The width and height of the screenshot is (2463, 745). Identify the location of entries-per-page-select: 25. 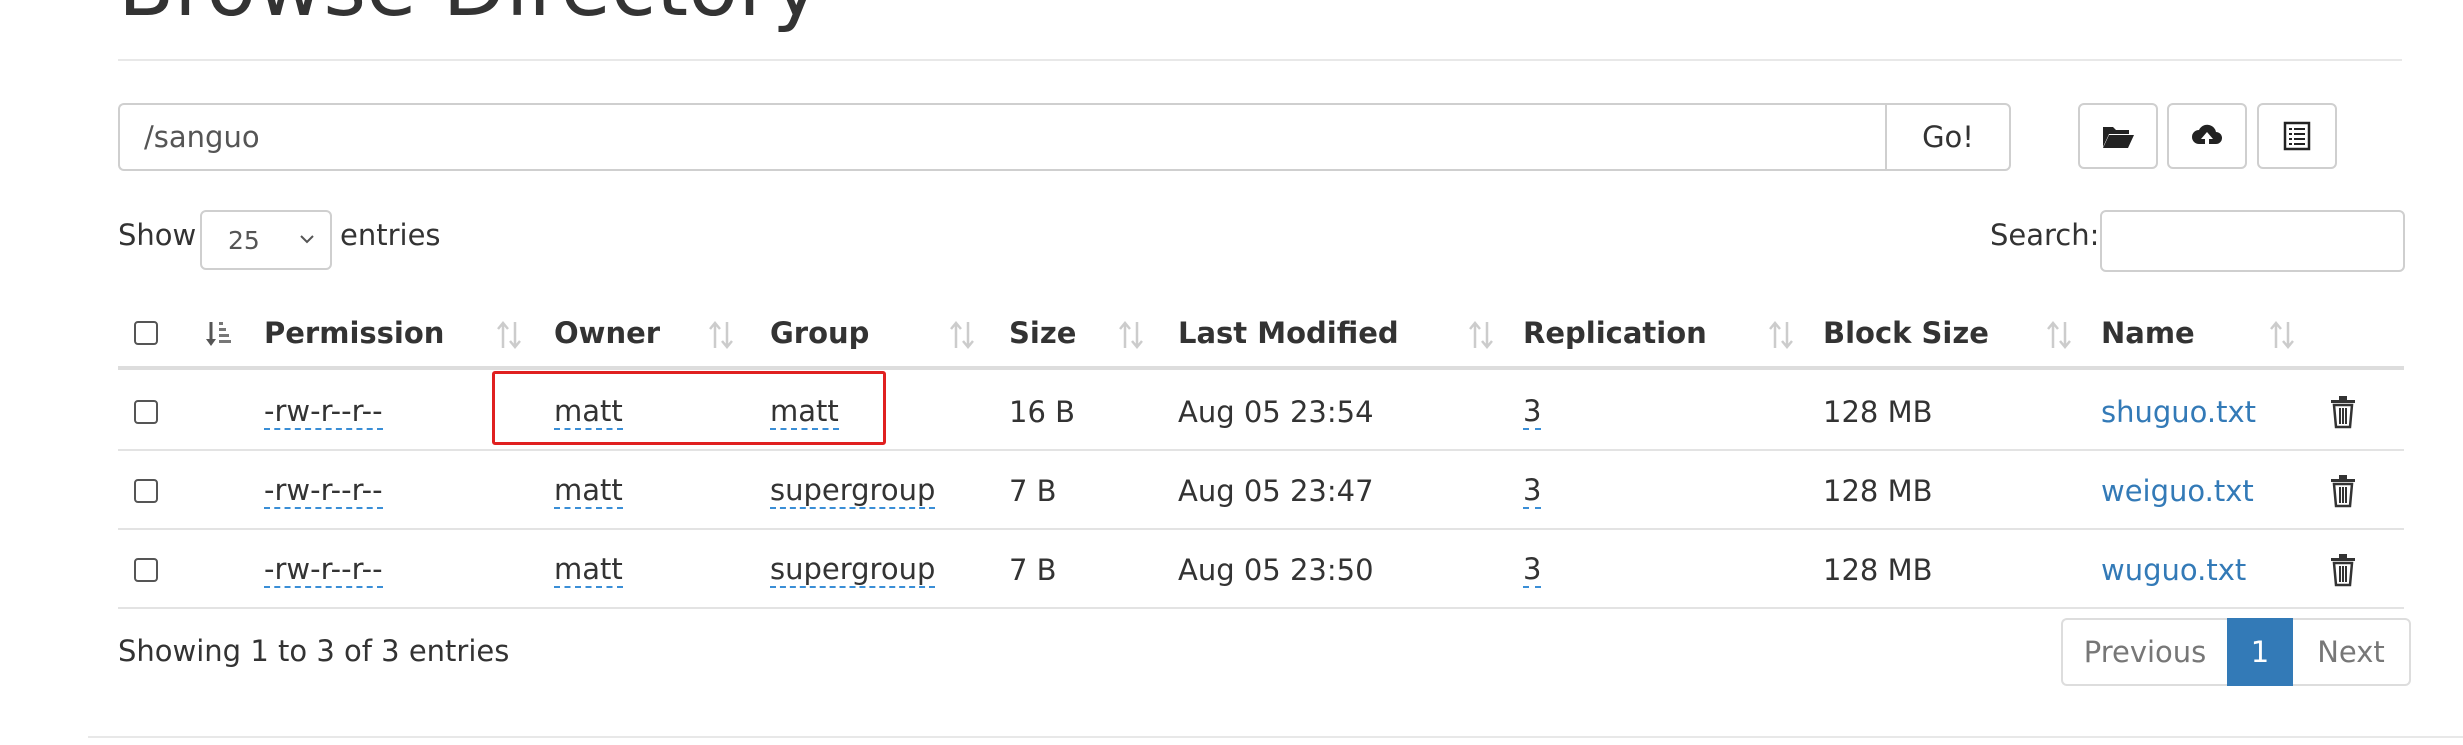
(266, 240).